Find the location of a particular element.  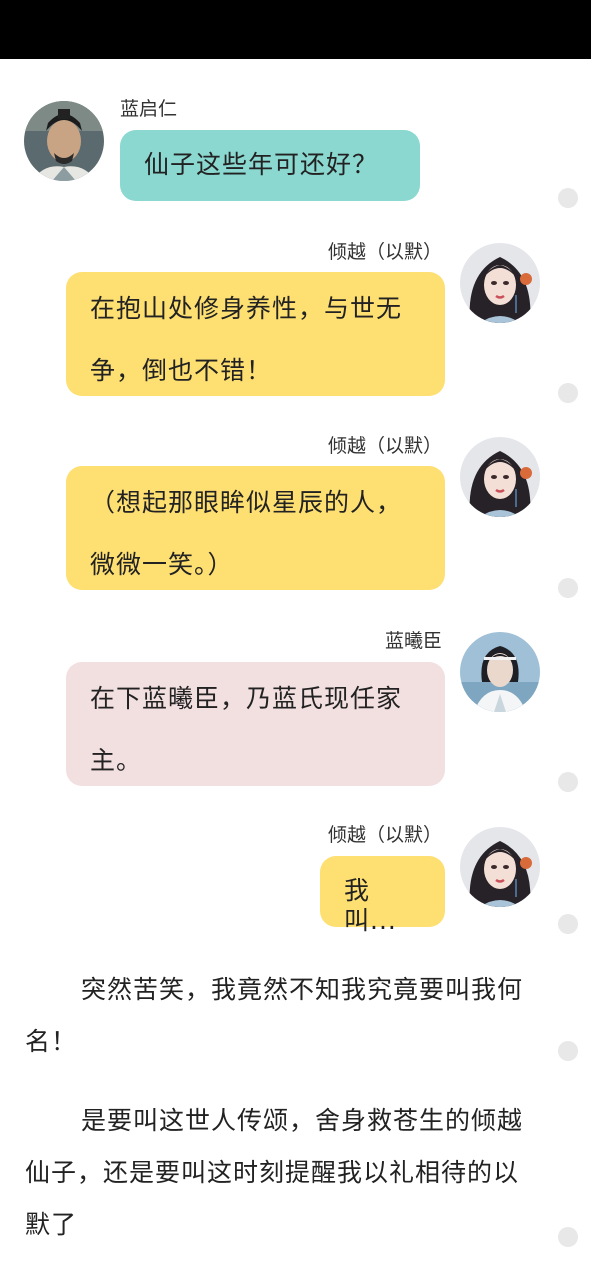

message-bubble: 仙子这些年可还好？ is located at coordinates (270, 165).